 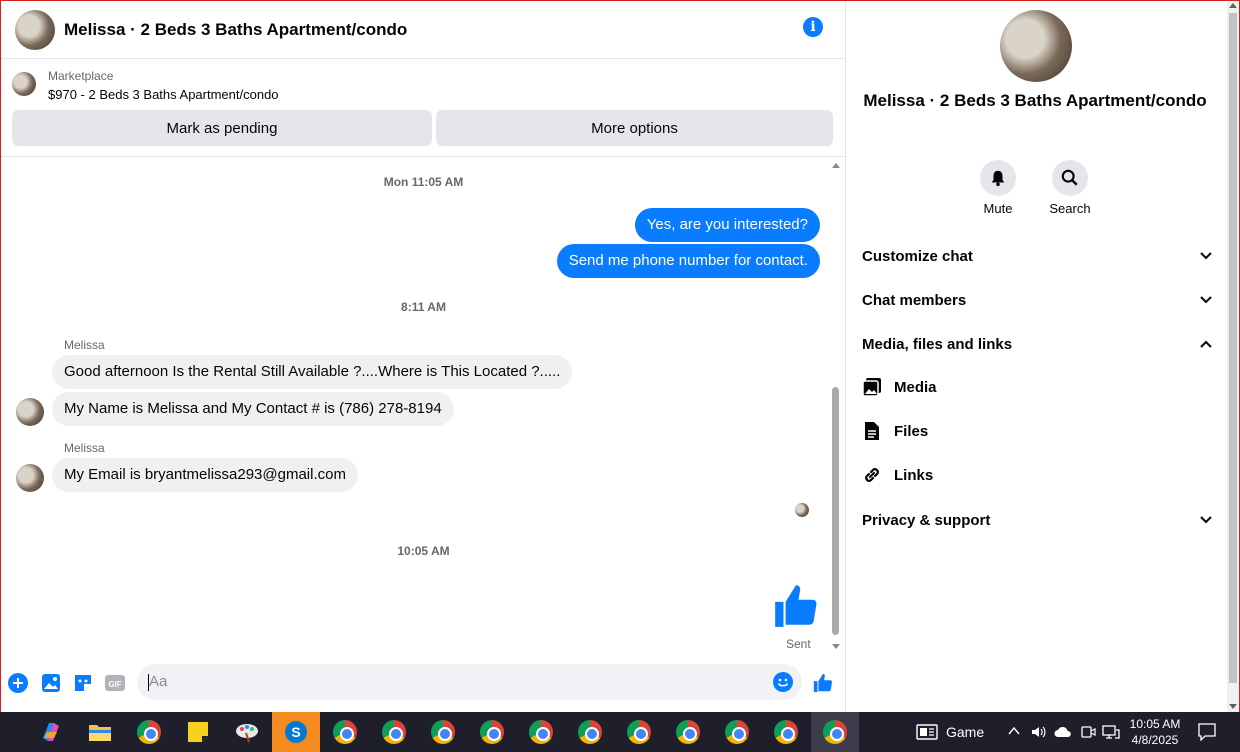 I want to click on timestamp: 8:11 AM, so click(x=423, y=307).